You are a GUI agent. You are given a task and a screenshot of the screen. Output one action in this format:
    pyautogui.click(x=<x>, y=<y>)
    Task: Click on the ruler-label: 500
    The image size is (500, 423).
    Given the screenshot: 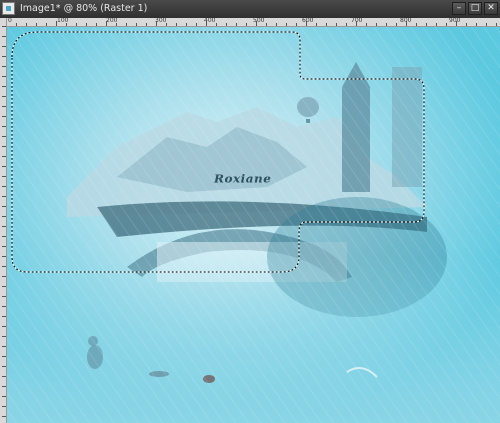 What is the action you would take?
    pyautogui.click(x=259, y=21)
    